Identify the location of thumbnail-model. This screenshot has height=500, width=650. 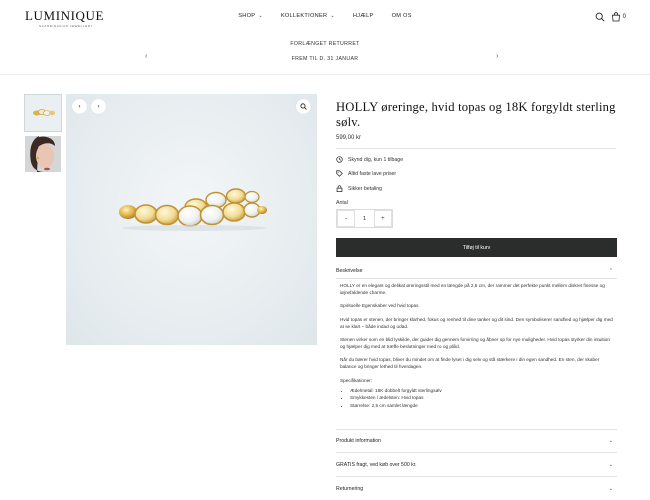
(43, 154).